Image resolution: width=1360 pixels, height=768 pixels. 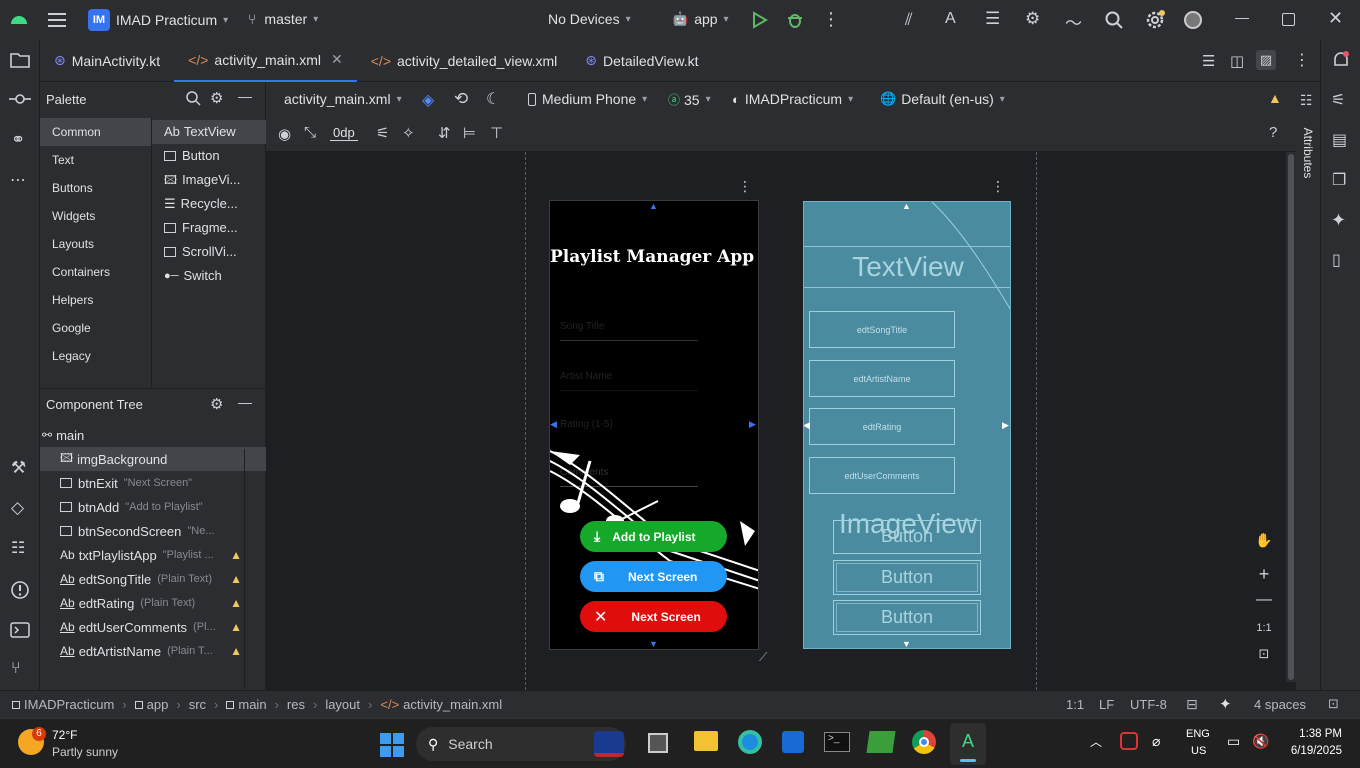 What do you see at coordinates (1148, 704) in the screenshot?
I see `file-encoding: UTF-8` at bounding box center [1148, 704].